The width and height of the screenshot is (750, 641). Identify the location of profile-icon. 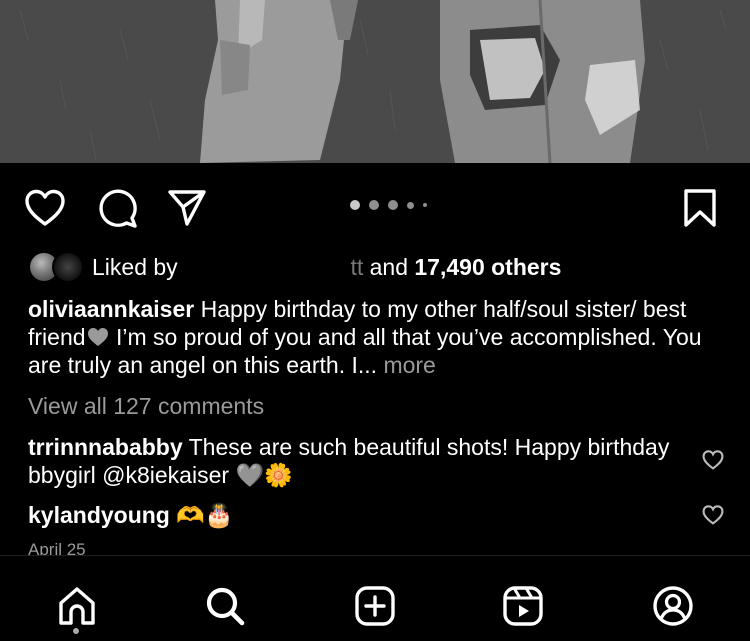
(673, 606).